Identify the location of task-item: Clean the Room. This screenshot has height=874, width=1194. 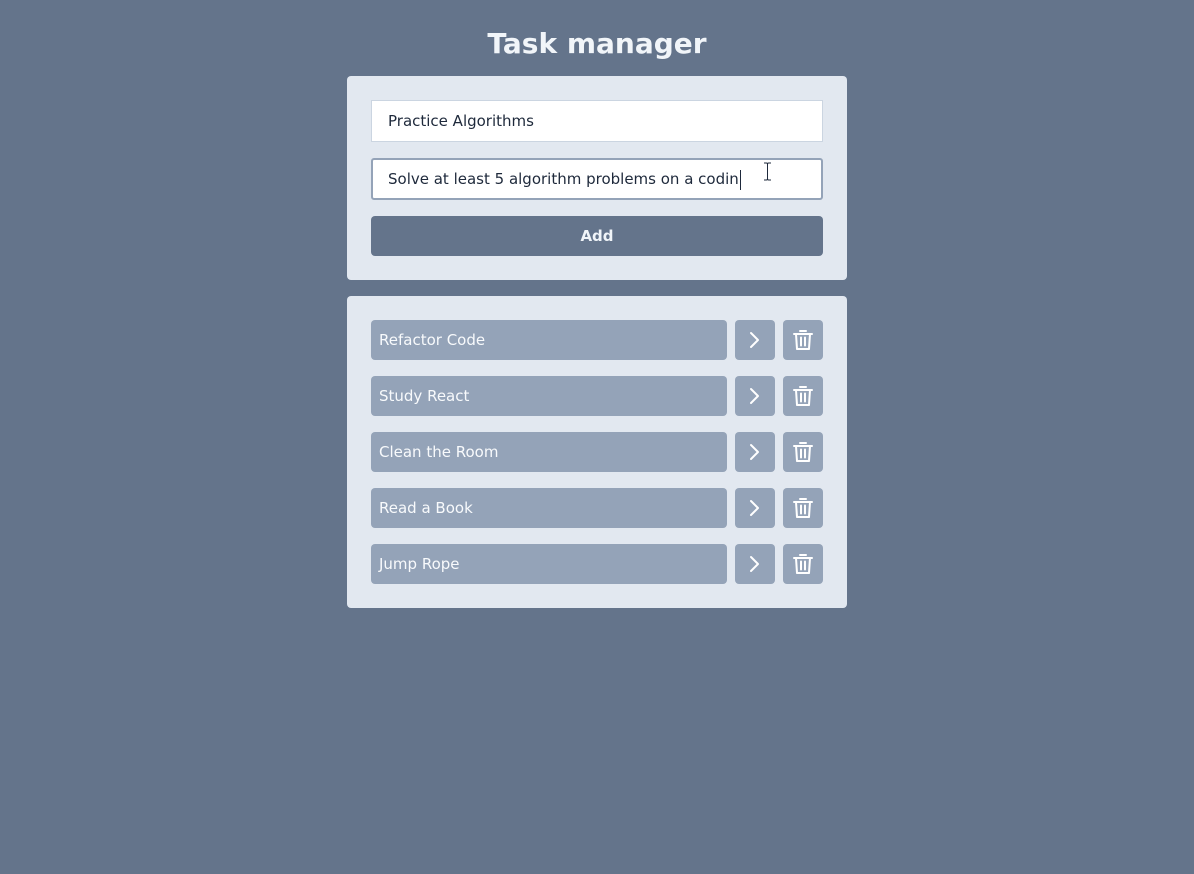
(549, 452).